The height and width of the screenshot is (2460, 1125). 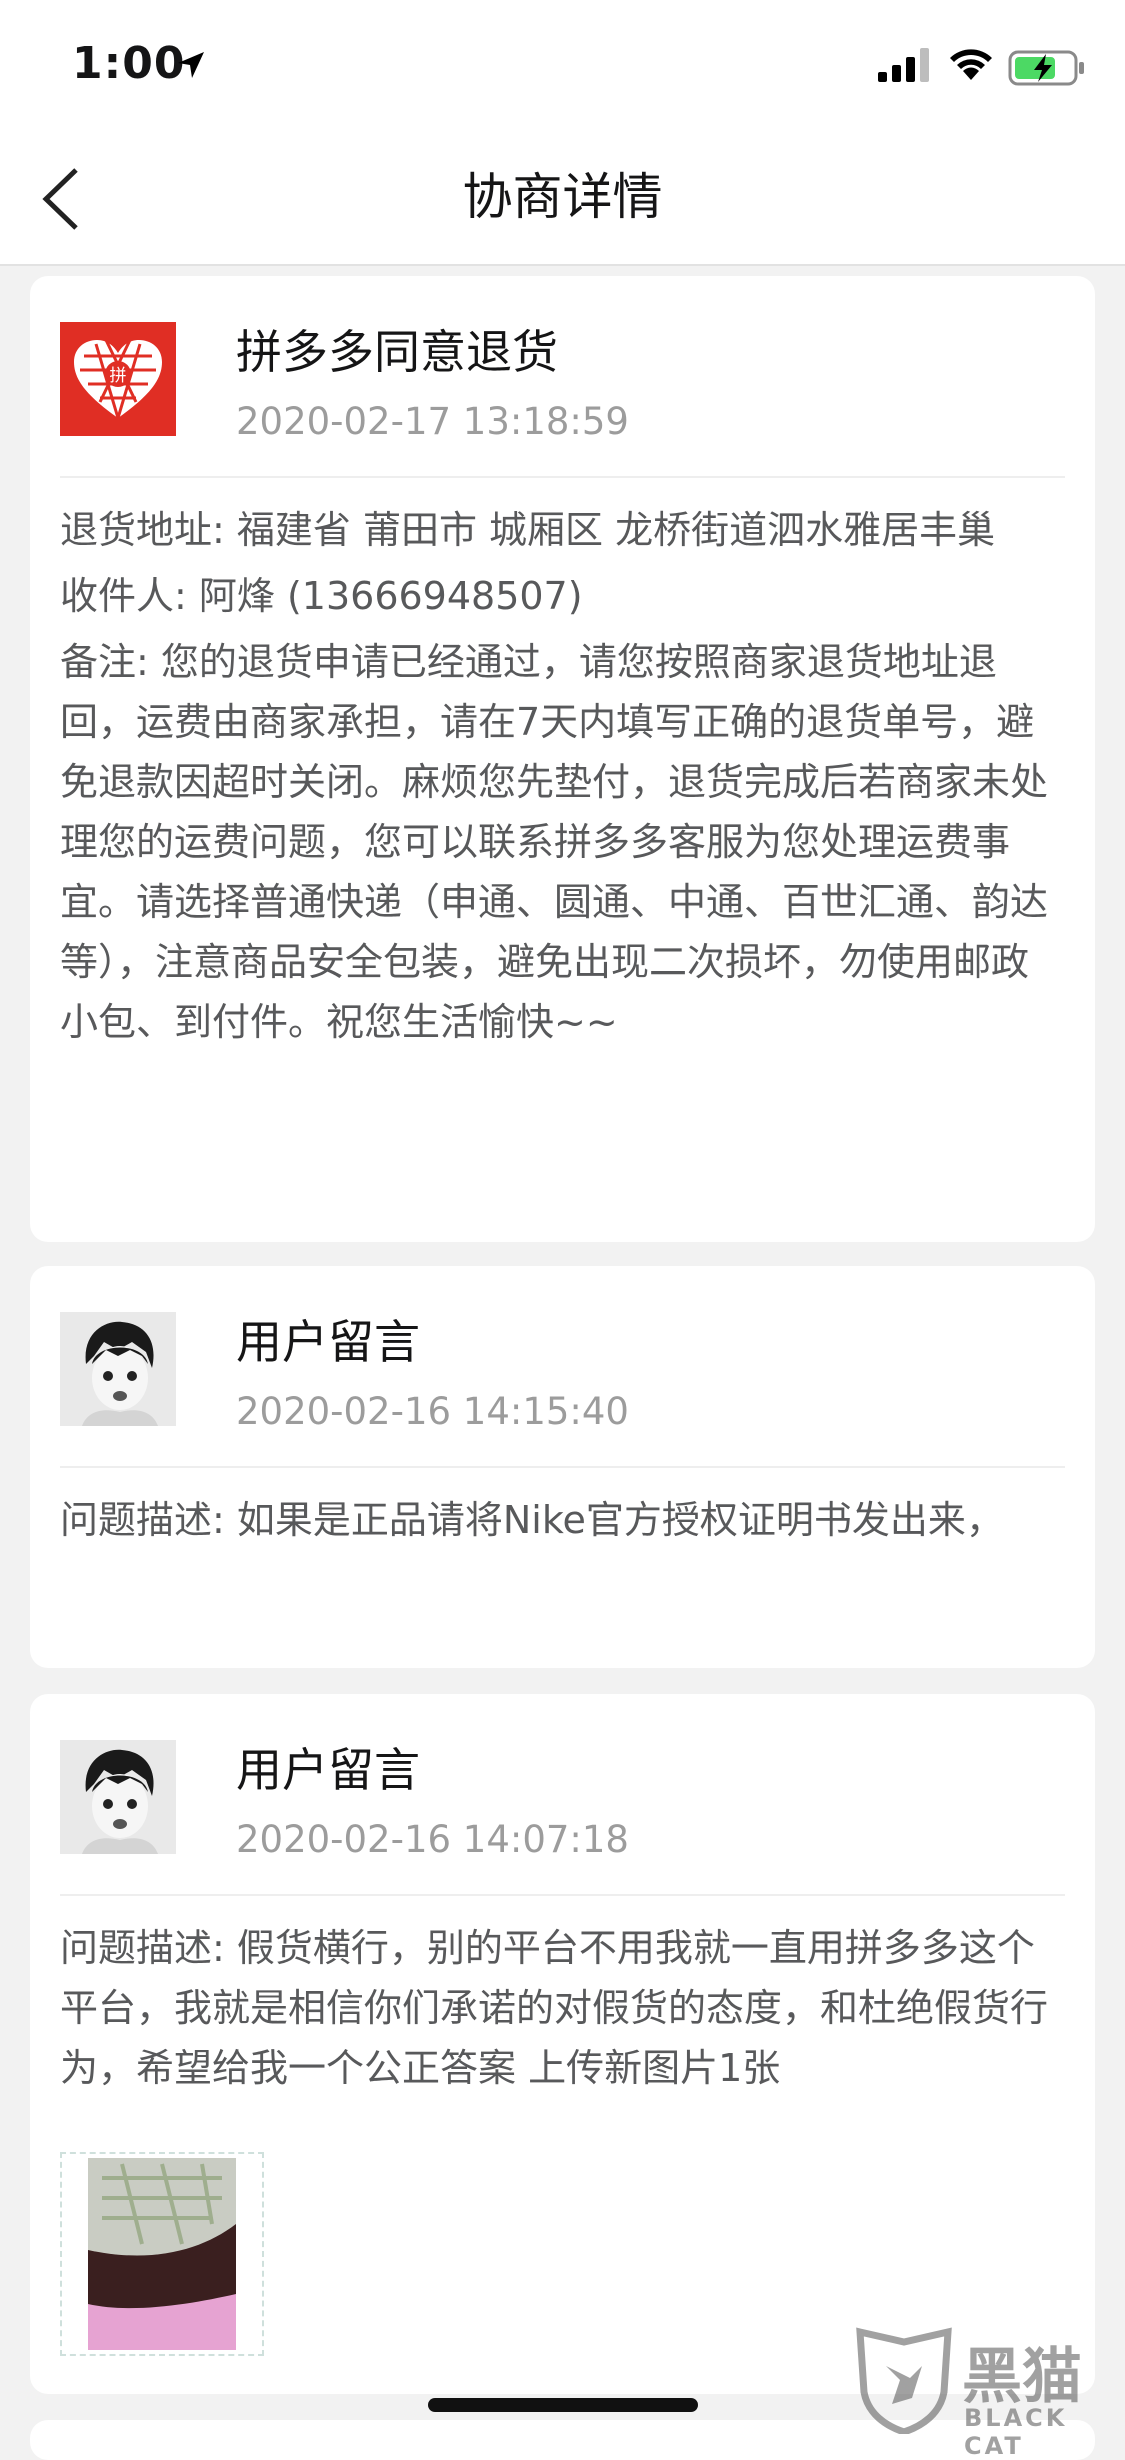 What do you see at coordinates (562, 1795) in the screenshot?
I see `card-header: 用户留言 2020-02-16 14:07:18` at bounding box center [562, 1795].